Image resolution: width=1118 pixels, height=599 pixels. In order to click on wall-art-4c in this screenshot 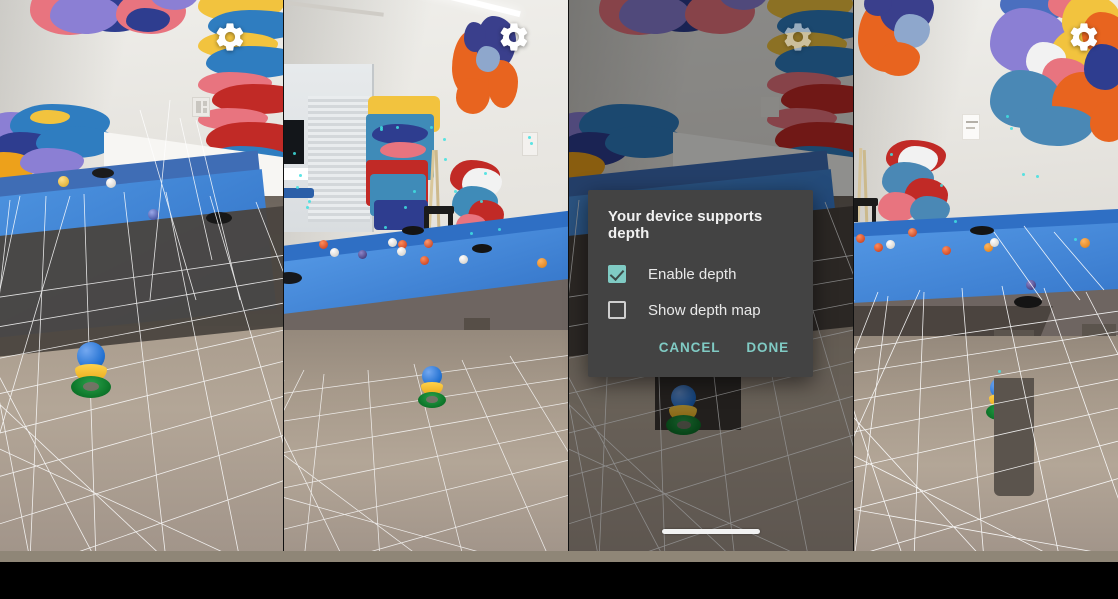, I will do `click(914, 183)`.